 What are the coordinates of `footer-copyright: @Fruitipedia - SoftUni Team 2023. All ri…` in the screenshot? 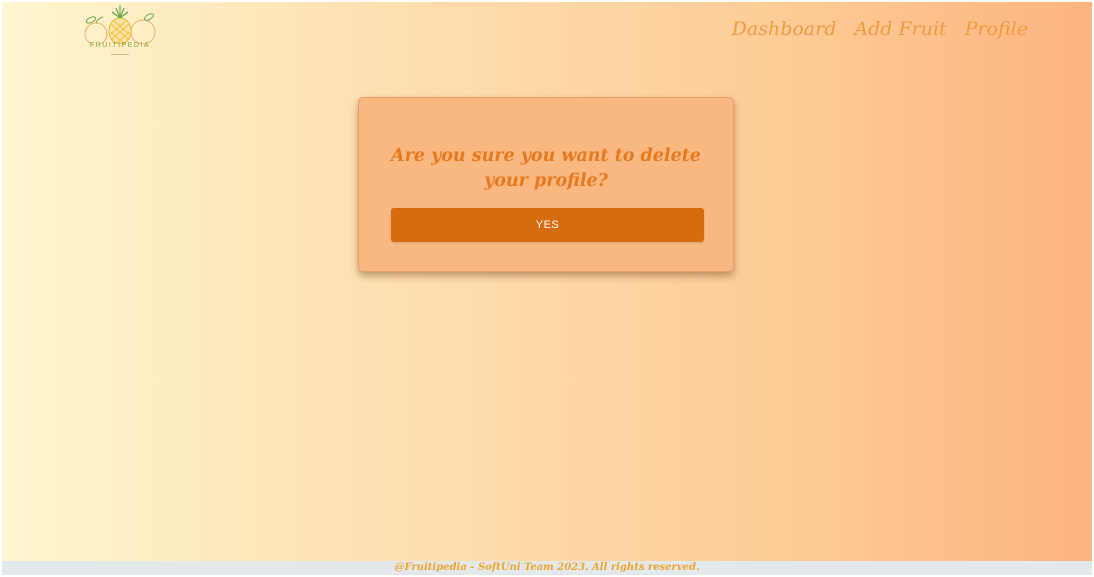 It's located at (547, 567).